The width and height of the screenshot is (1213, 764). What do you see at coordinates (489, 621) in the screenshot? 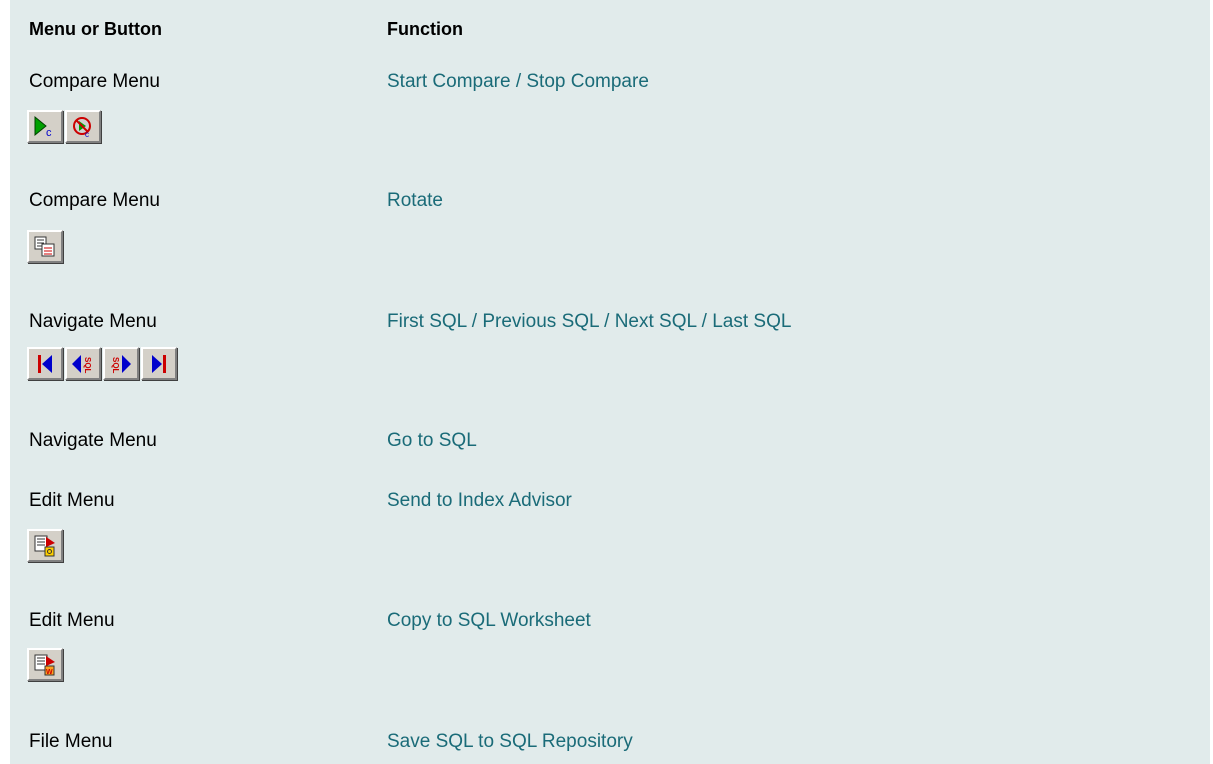
I see `row-function-link: Copy to SQL Worksheet` at bounding box center [489, 621].